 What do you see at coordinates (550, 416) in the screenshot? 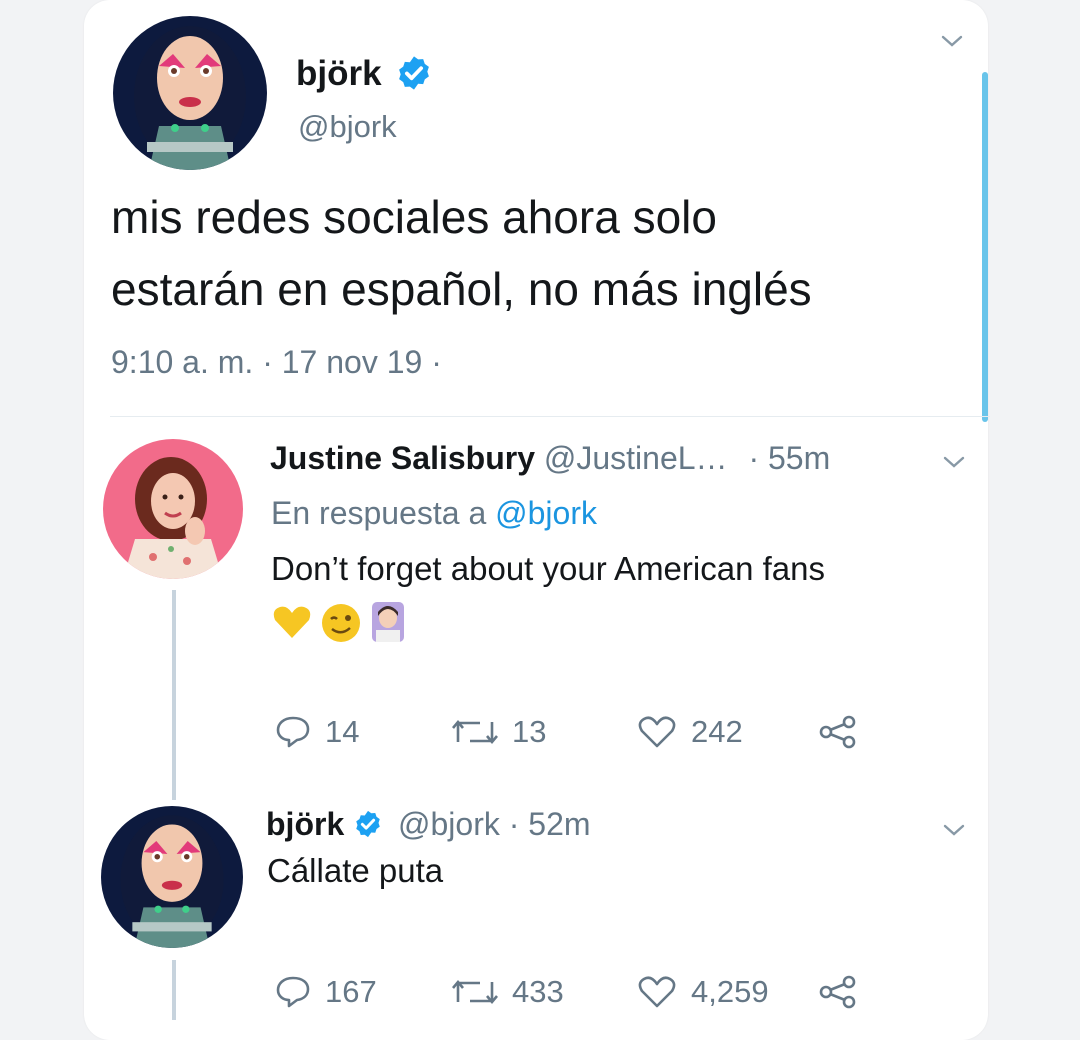
I see `divider` at bounding box center [550, 416].